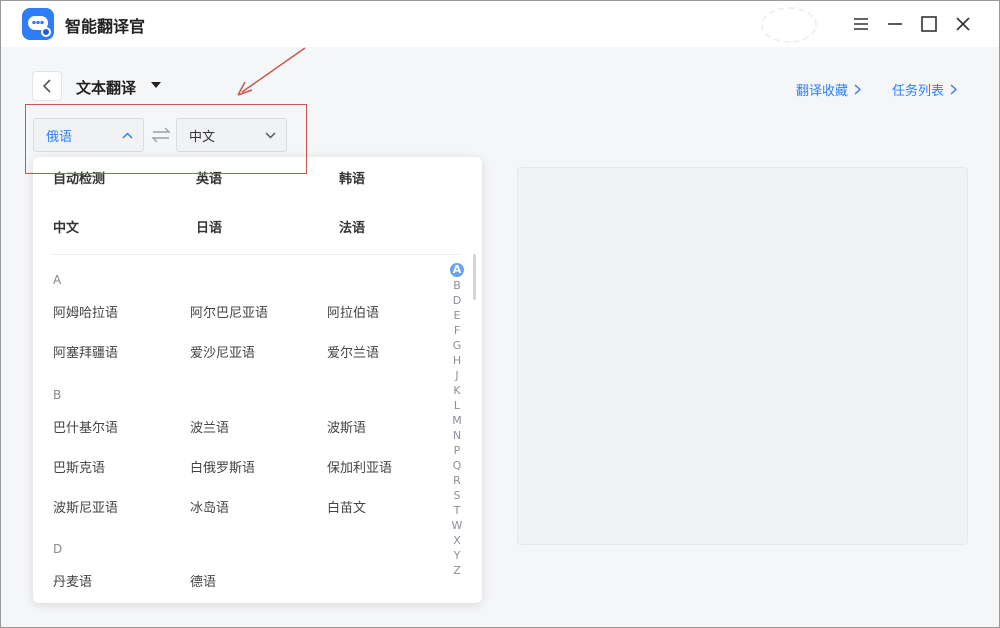  I want to click on favorites-link-label: 翻译收藏, so click(822, 91).